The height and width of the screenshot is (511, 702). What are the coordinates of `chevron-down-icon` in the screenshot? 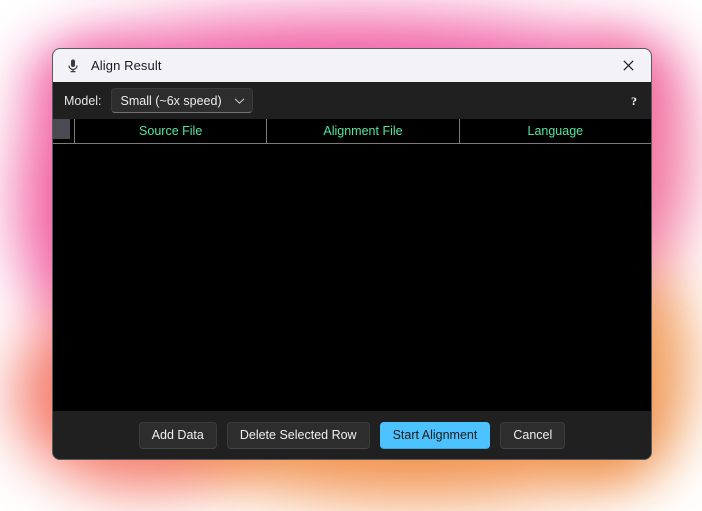 It's located at (239, 100).